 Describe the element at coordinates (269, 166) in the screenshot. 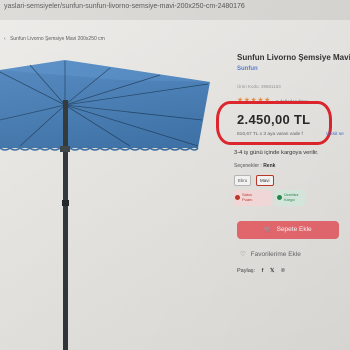

I see `variant-value: Renk` at that location.